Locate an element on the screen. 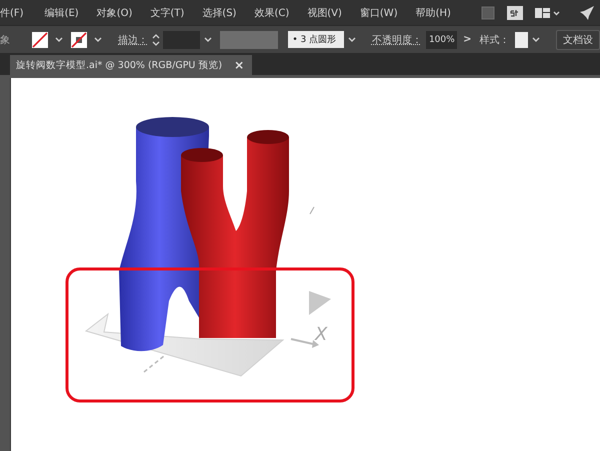 The width and height of the screenshot is (600, 451). fill-swatch is located at coordinates (40, 40).